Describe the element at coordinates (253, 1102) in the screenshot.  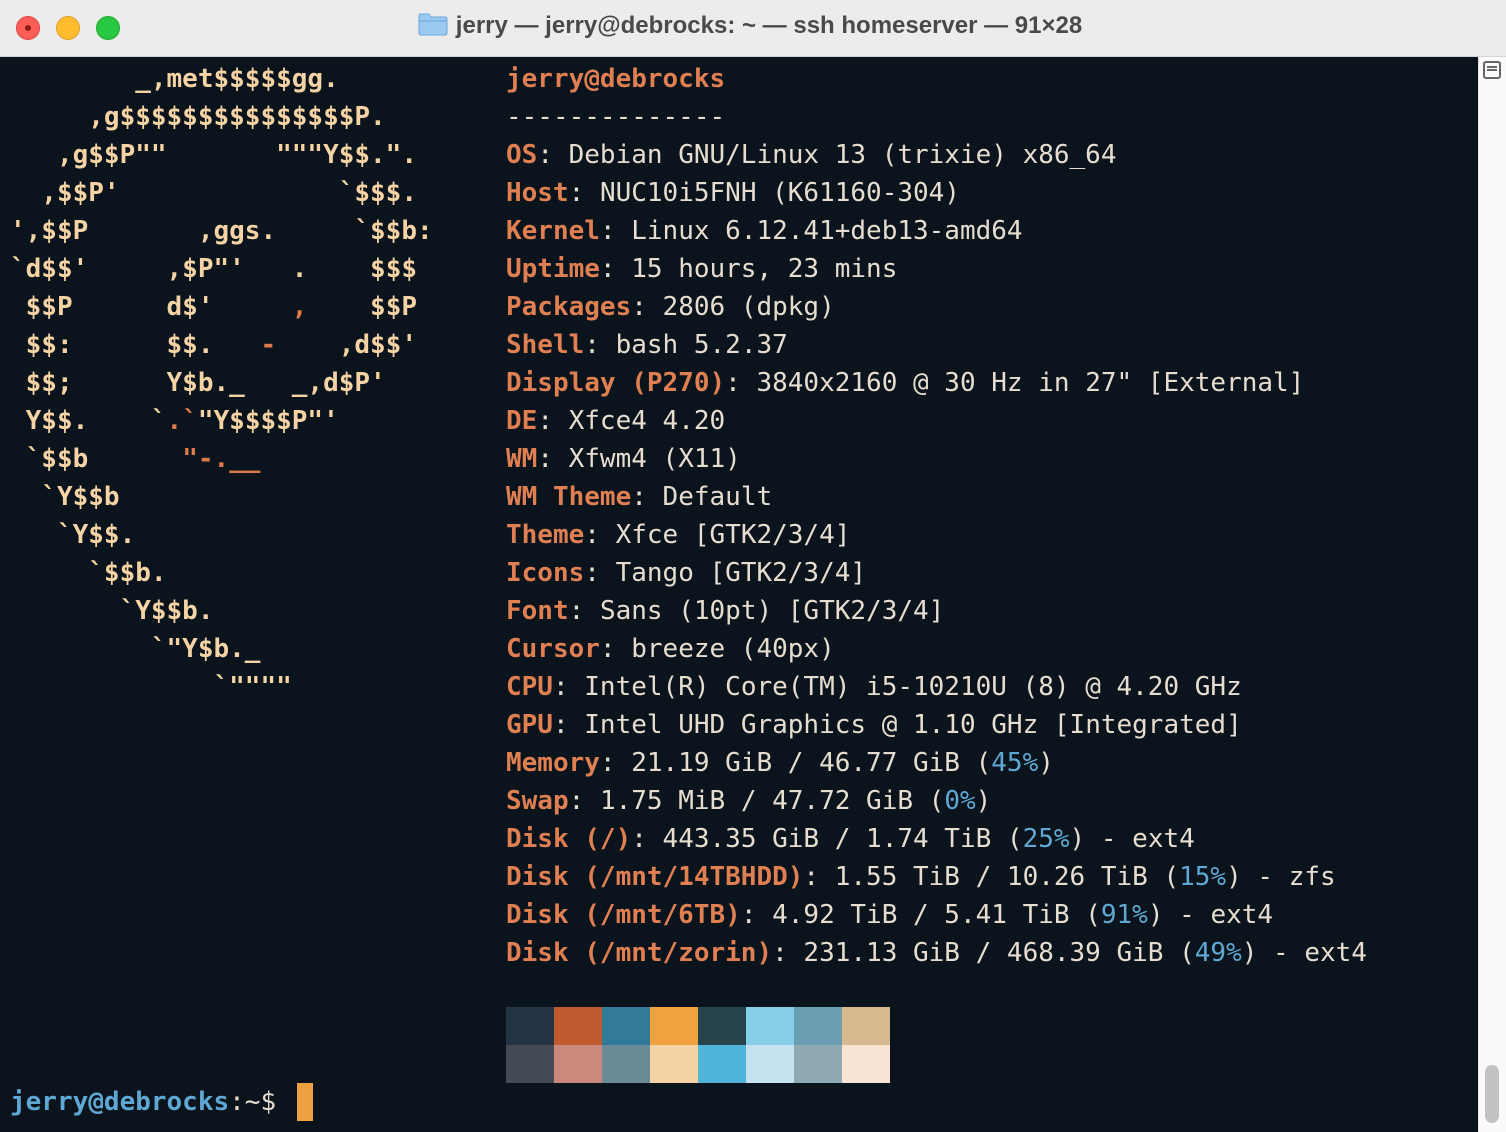
I see `prompt-path: :~$` at that location.